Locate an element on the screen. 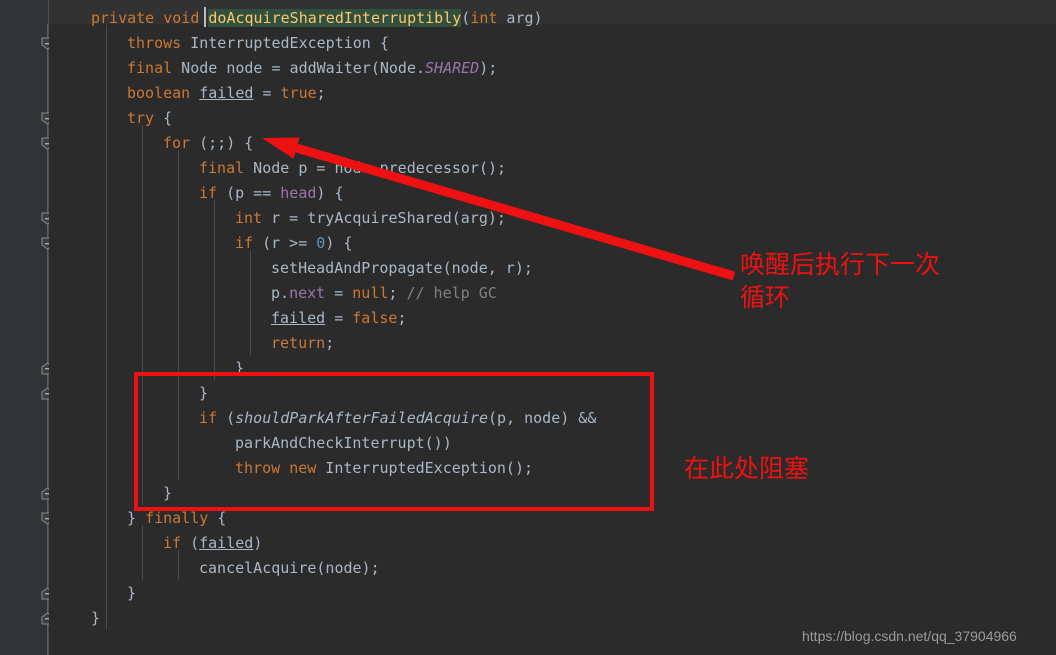 The height and width of the screenshot is (655, 1056). code-line: } finally { is located at coordinates (176, 518).